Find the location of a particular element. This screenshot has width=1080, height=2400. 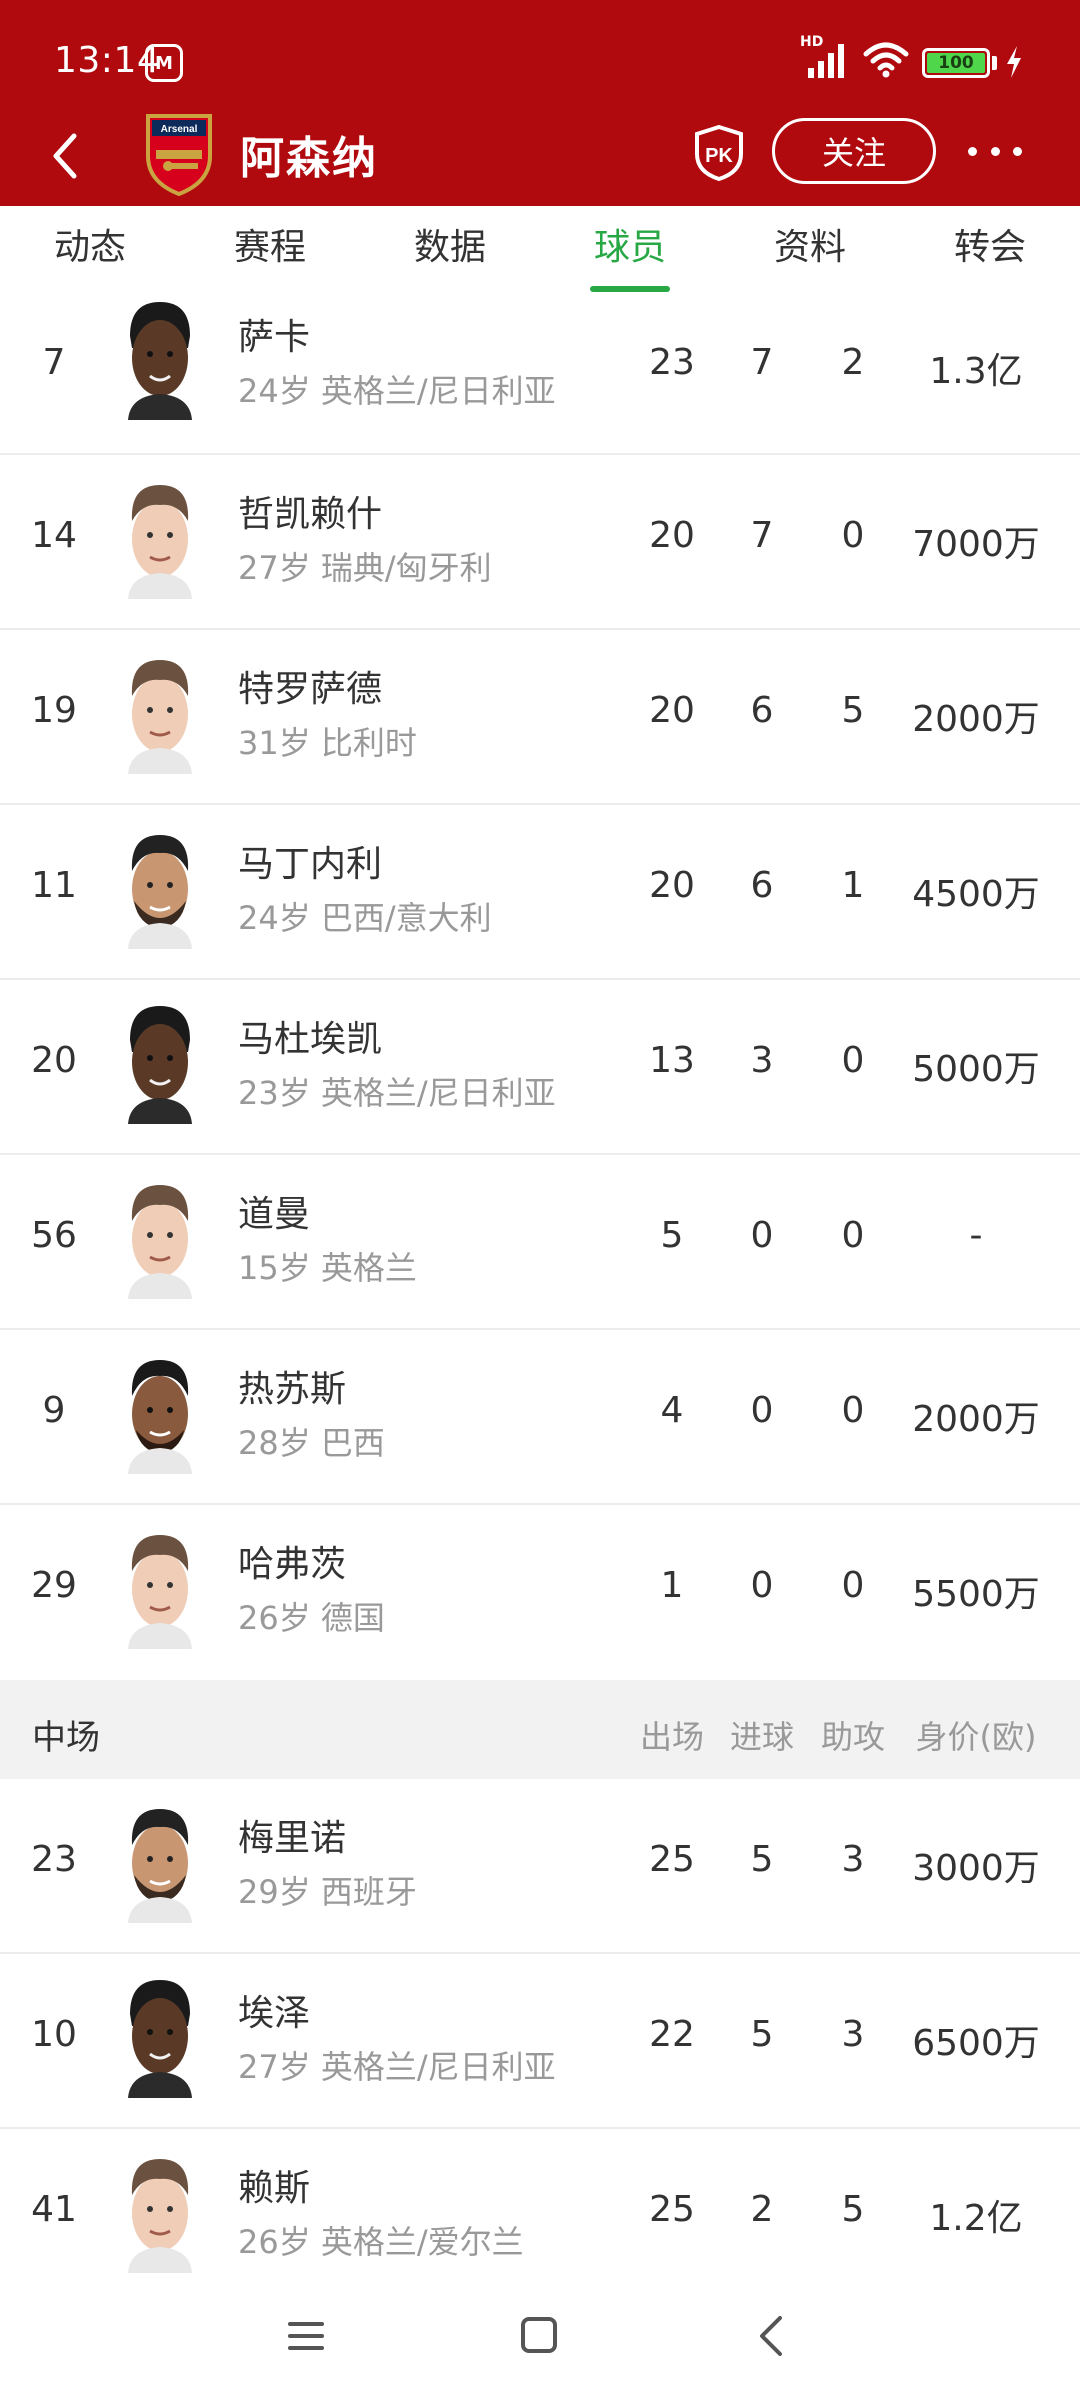

notification-app-icon: M is located at coordinates (164, 63).